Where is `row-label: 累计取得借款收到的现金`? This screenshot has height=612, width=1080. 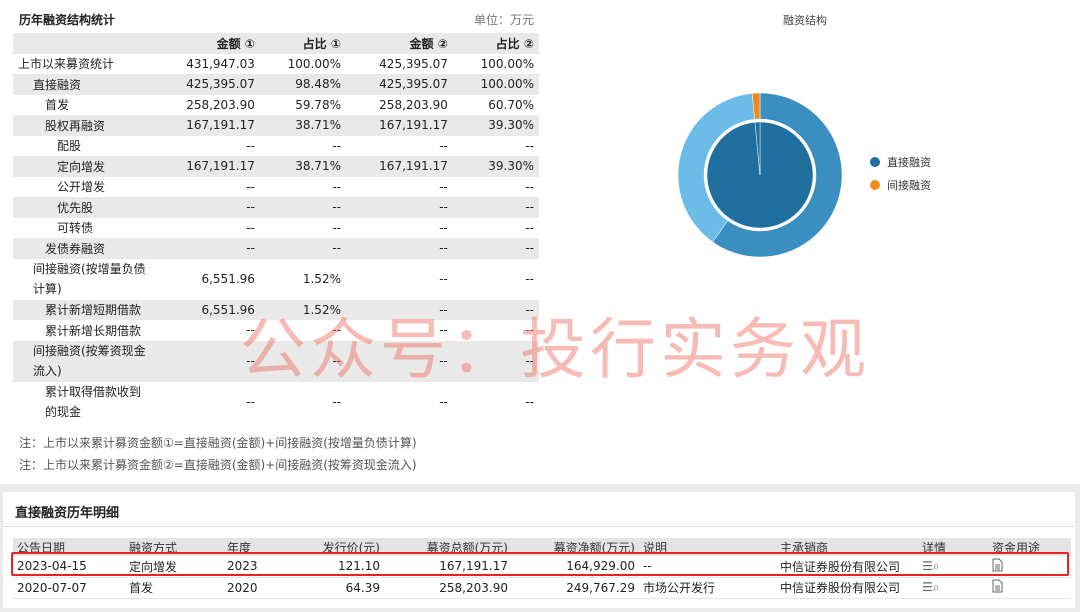 row-label: 累计取得借款收到的现金 is located at coordinates (93, 402).